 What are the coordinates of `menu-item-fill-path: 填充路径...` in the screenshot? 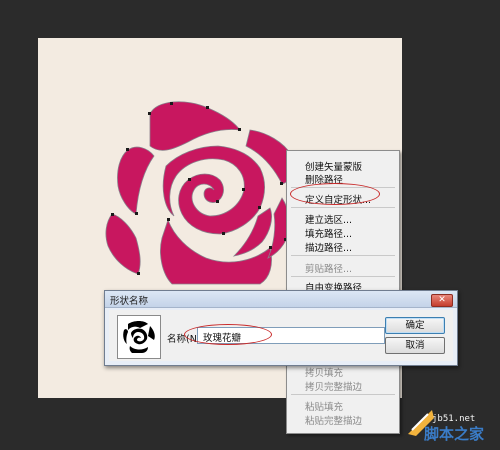 It's located at (328, 233).